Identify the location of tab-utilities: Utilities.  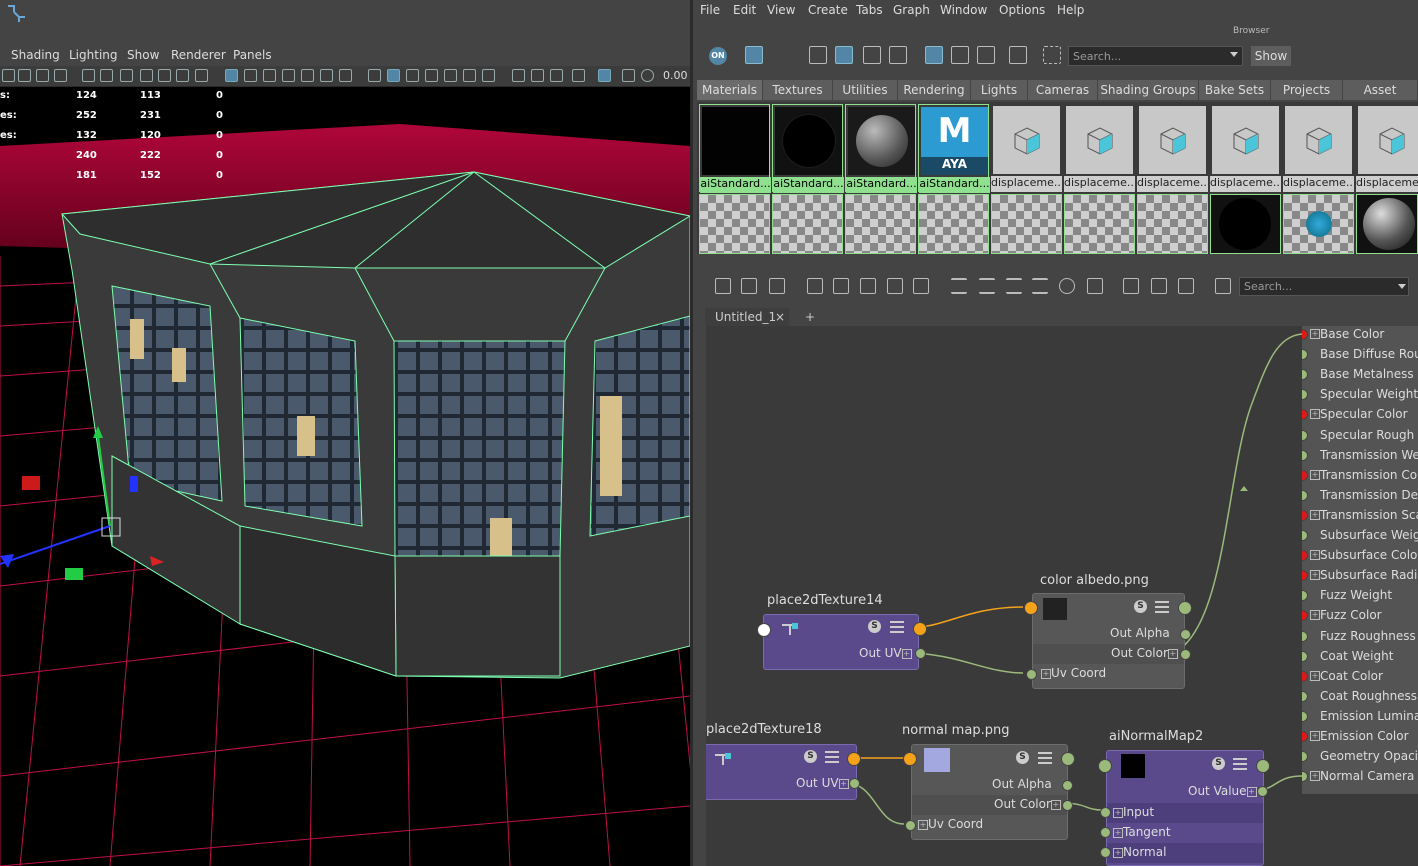
(865, 90).